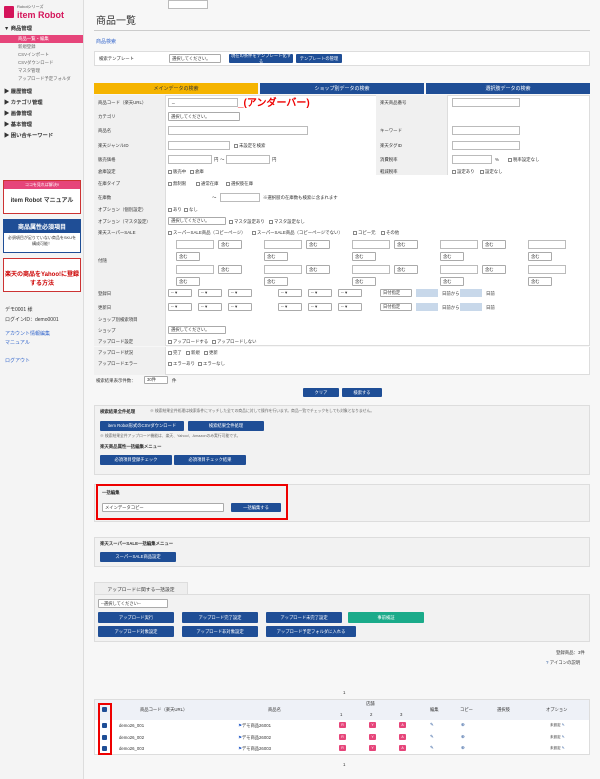 This screenshot has height=779, width=600. Describe the element at coordinates (362, 392) in the screenshot. I see `search-button: 検索する` at that location.